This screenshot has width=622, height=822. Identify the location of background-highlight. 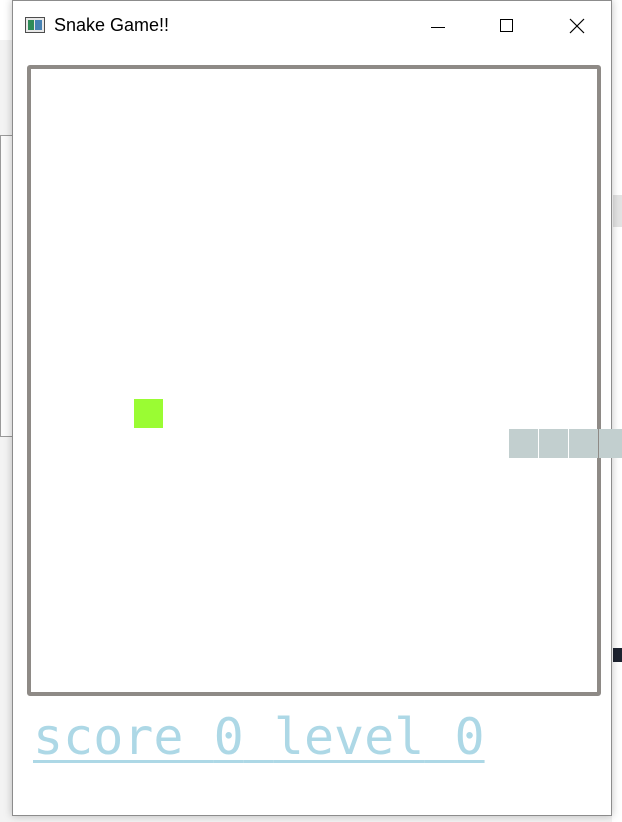
(617, 211).